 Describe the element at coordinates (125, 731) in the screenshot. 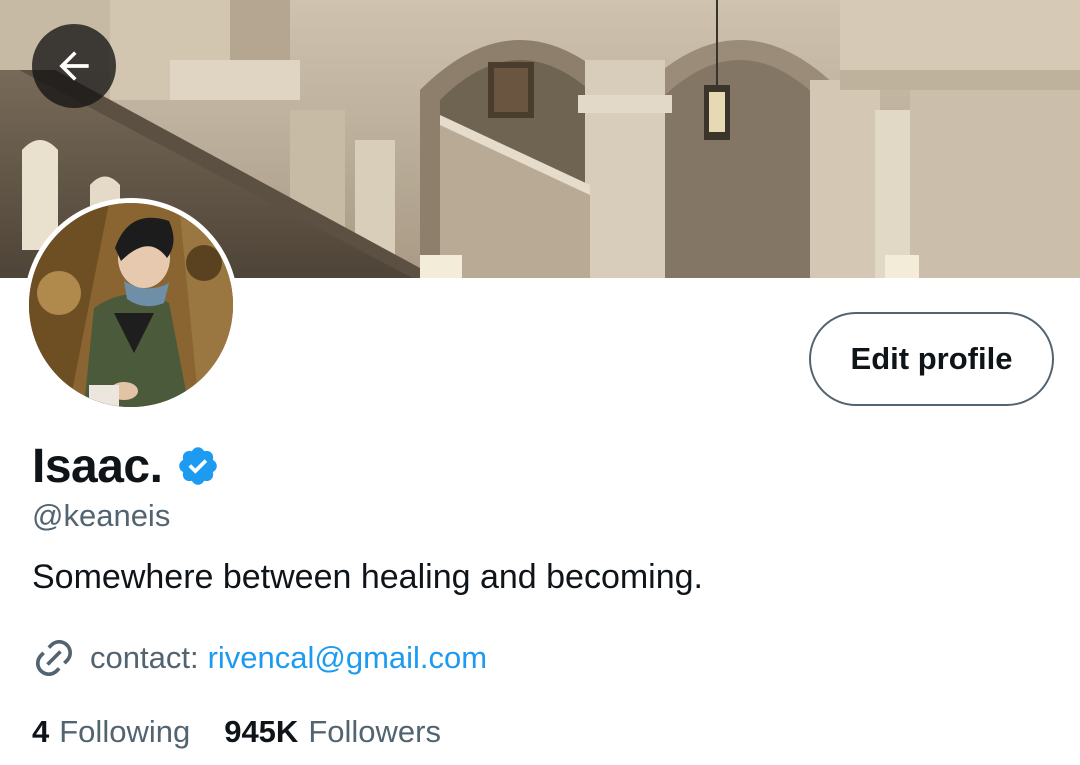

I see `following-label: Following` at that location.